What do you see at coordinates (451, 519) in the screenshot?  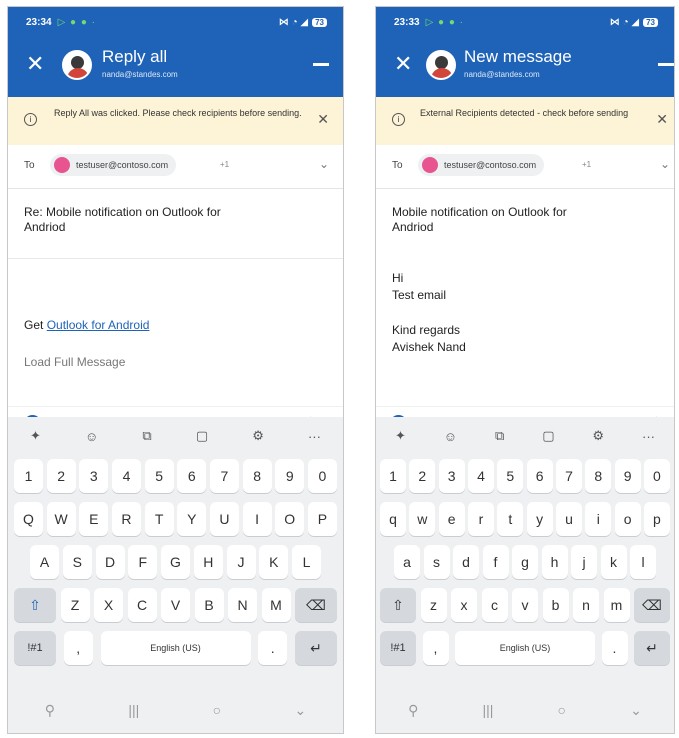 I see `key: e` at bounding box center [451, 519].